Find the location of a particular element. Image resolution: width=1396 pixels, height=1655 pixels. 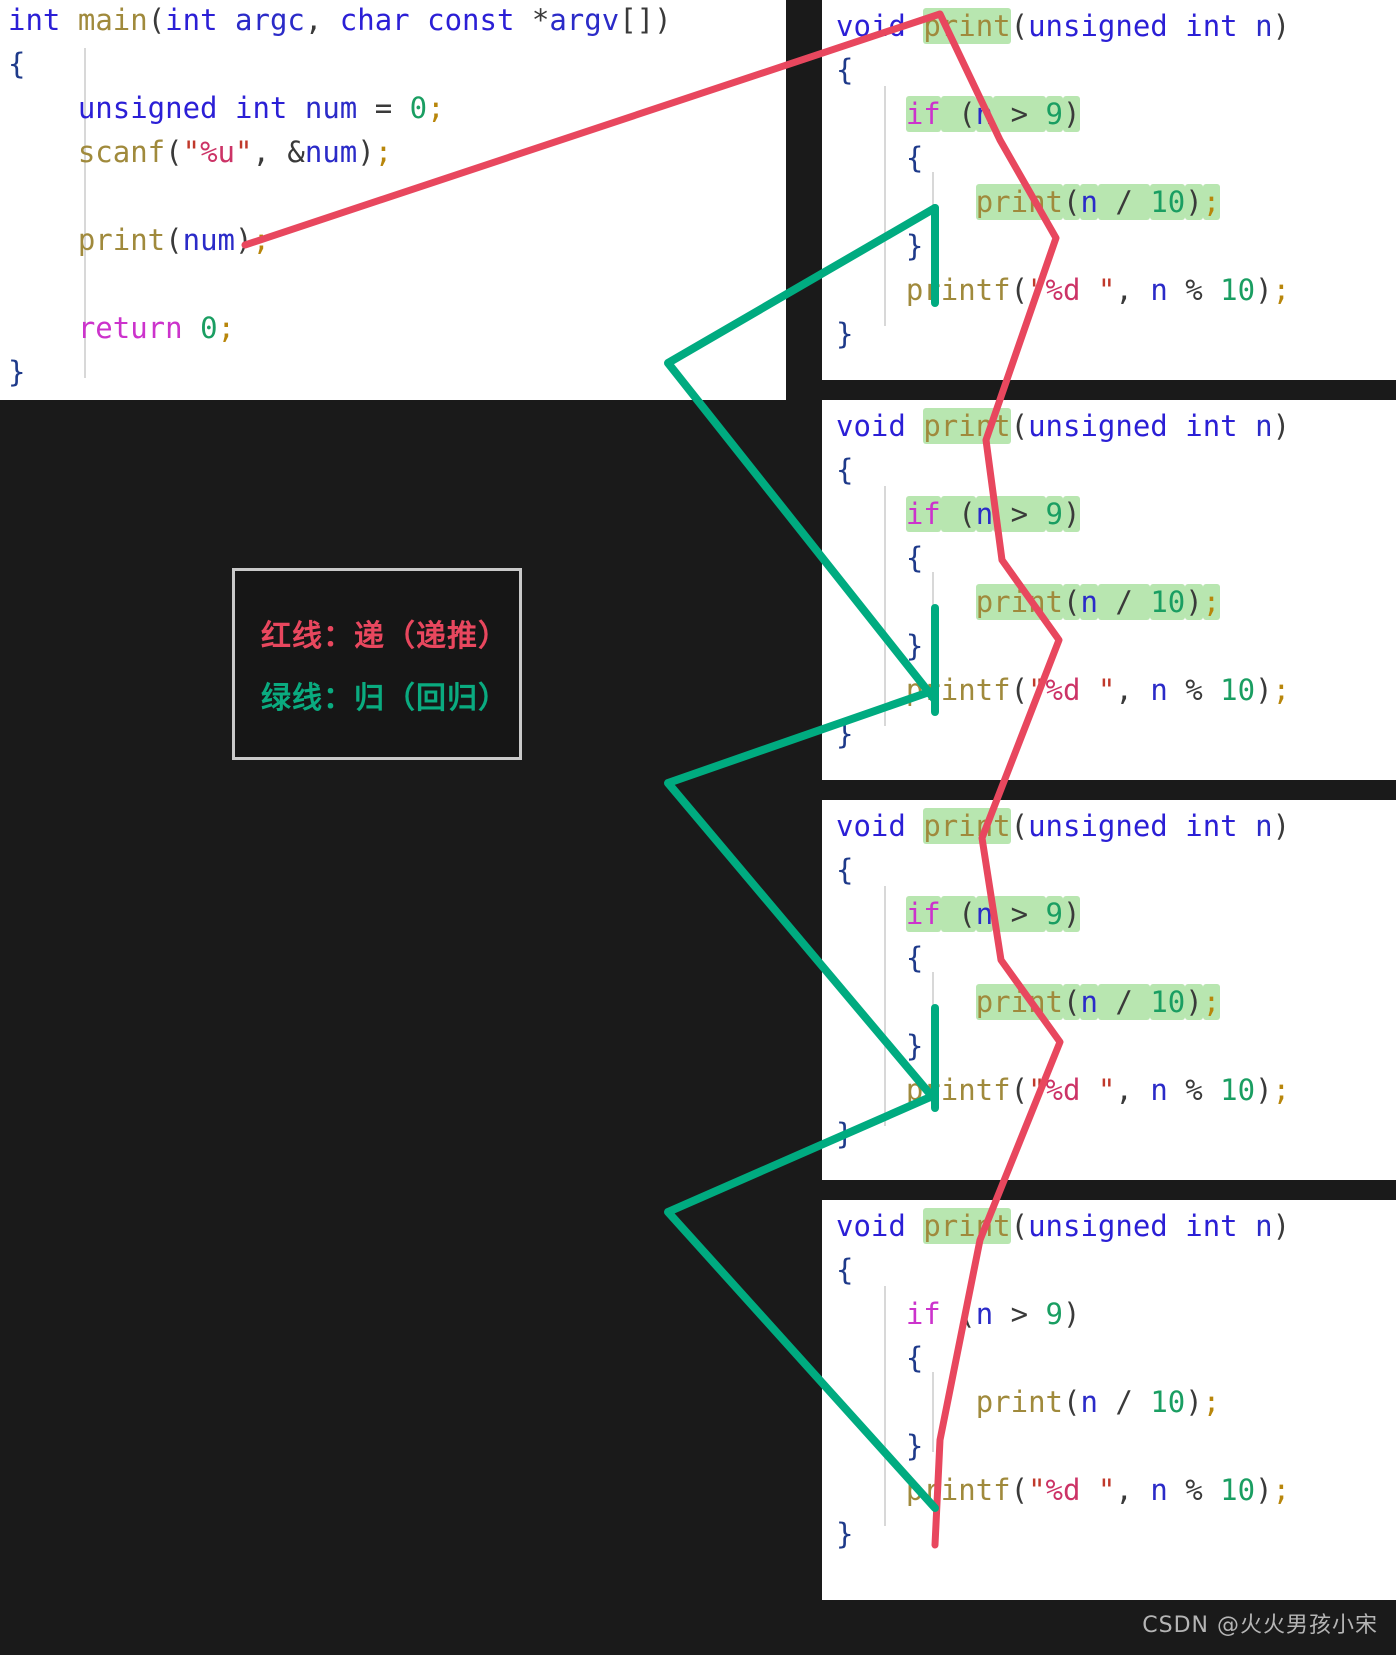

line-colour-legend: 红线：递（递推） 绿线：归（回归） is located at coordinates (377, 664).